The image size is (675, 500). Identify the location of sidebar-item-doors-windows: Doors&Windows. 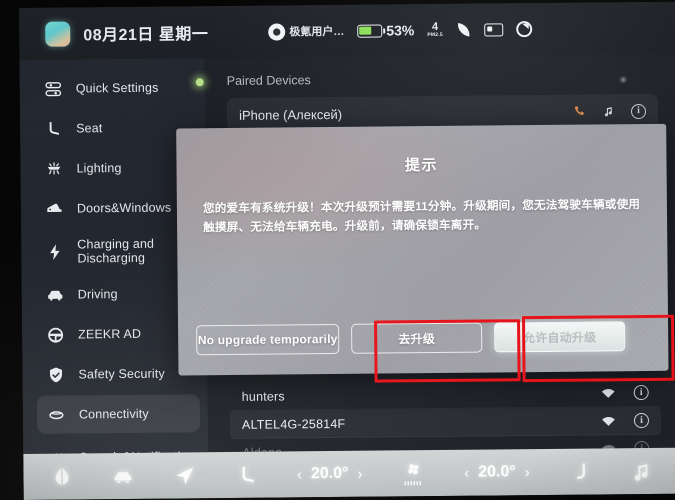
(116, 208).